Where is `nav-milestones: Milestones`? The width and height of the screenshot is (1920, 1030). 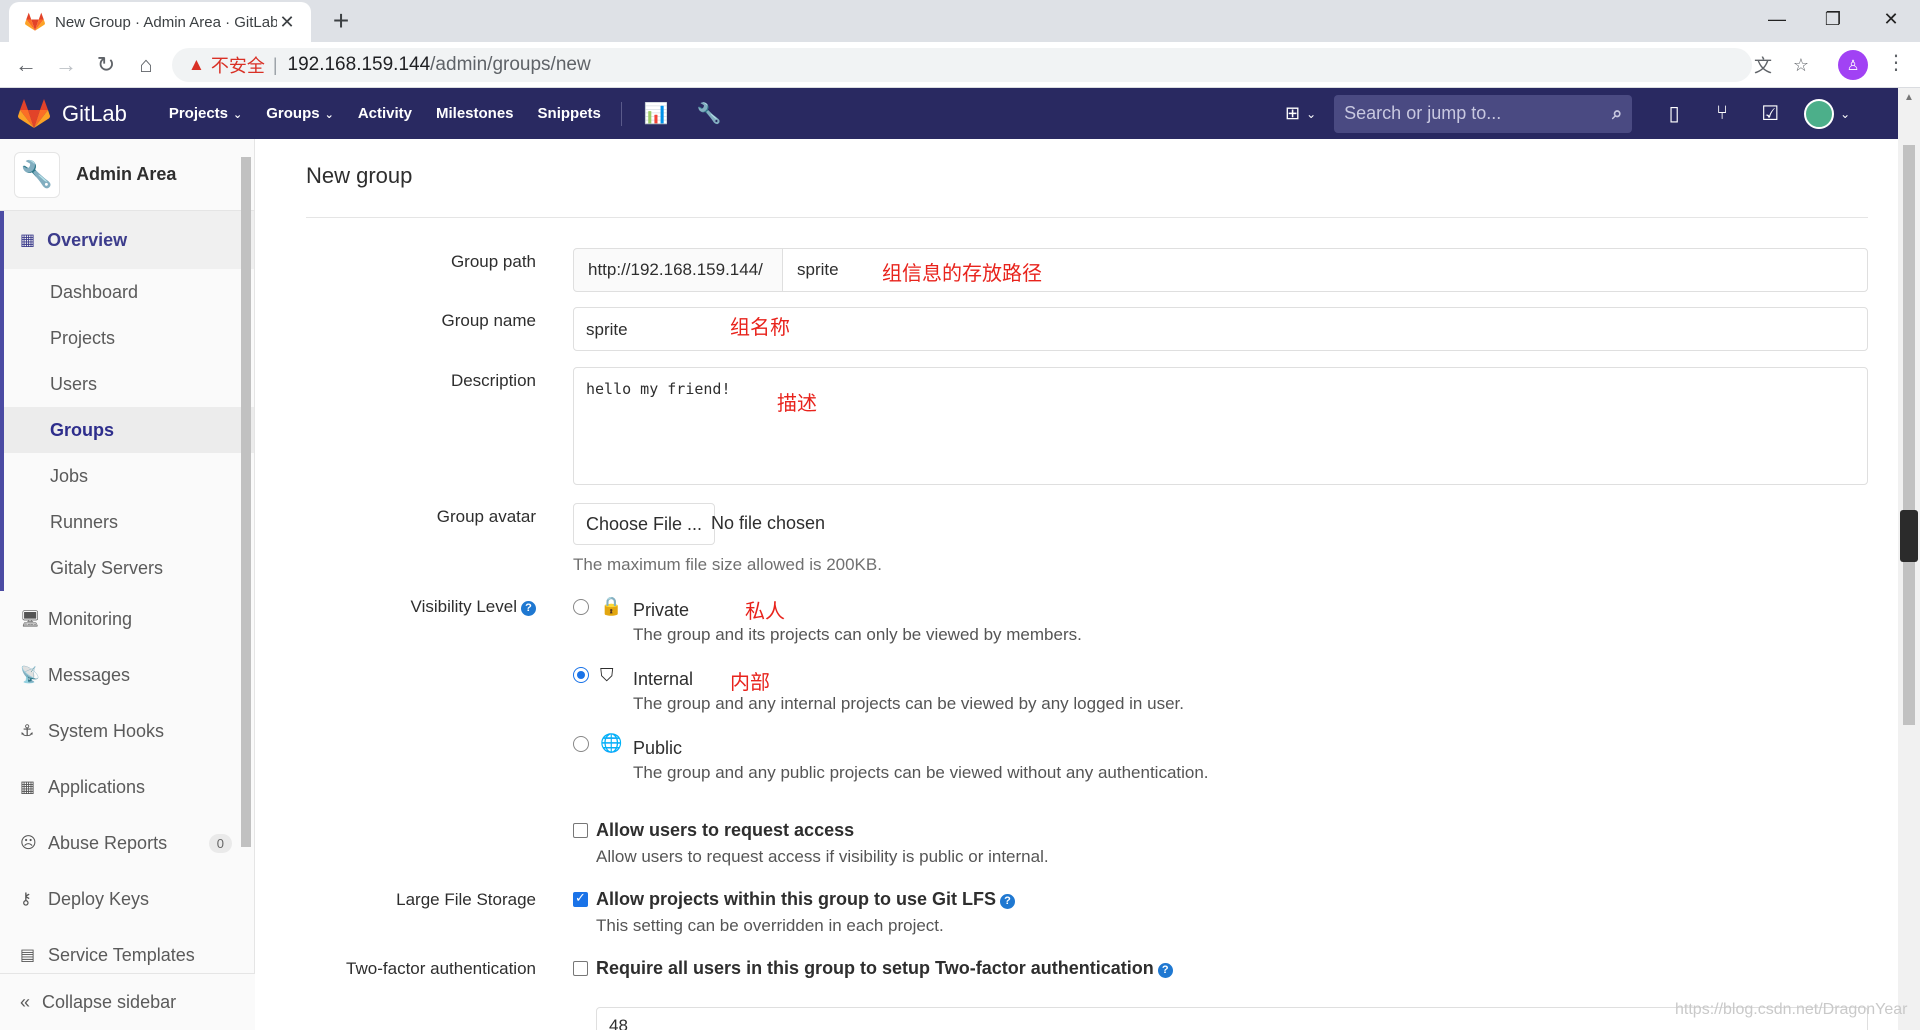 nav-milestones: Milestones is located at coordinates (475, 113).